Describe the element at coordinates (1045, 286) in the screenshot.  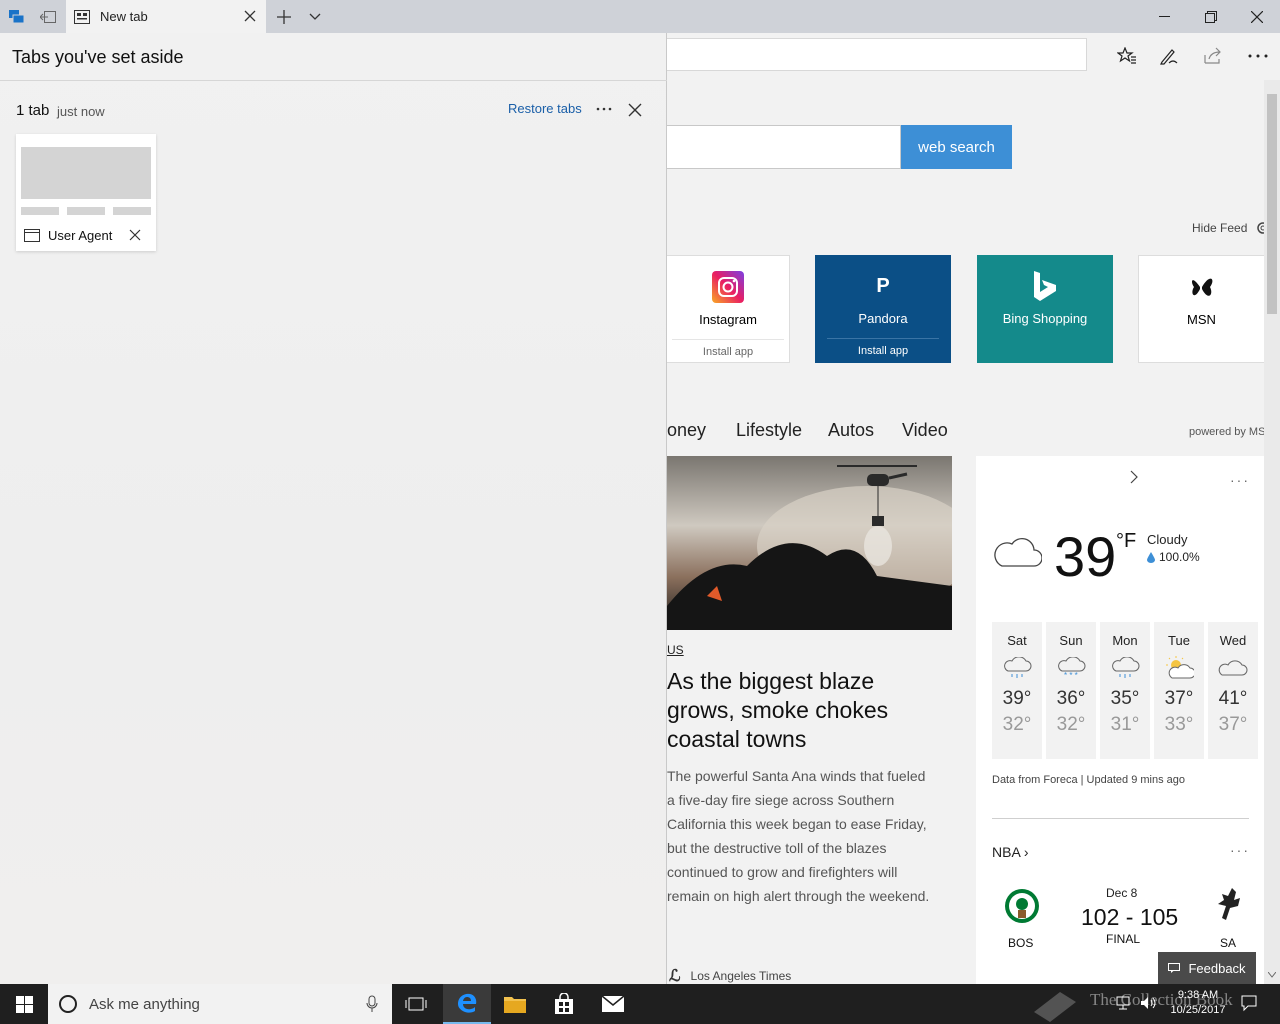
I see `bing-icon` at that location.